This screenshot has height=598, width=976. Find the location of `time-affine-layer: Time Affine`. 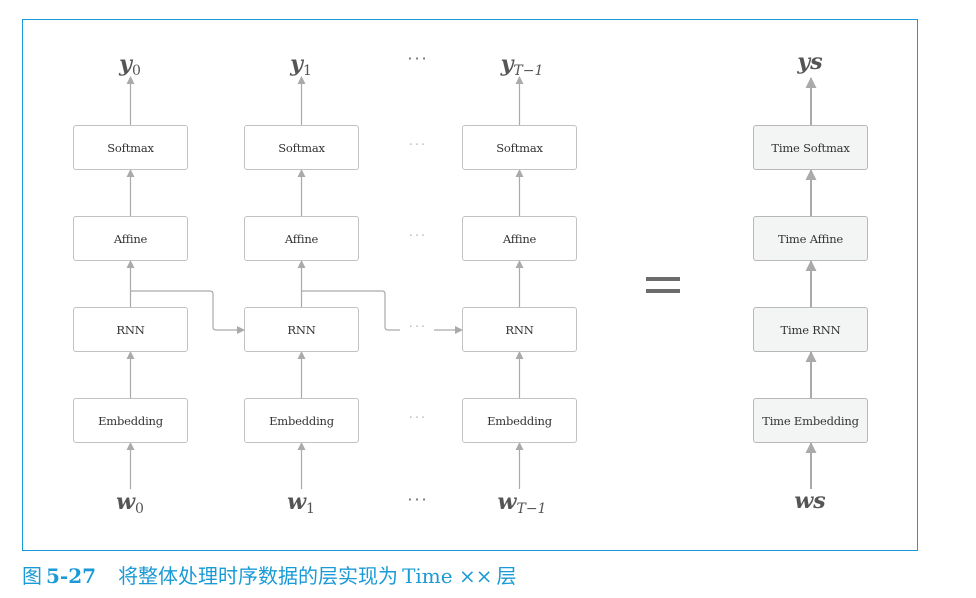

time-affine-layer: Time Affine is located at coordinates (810, 238).